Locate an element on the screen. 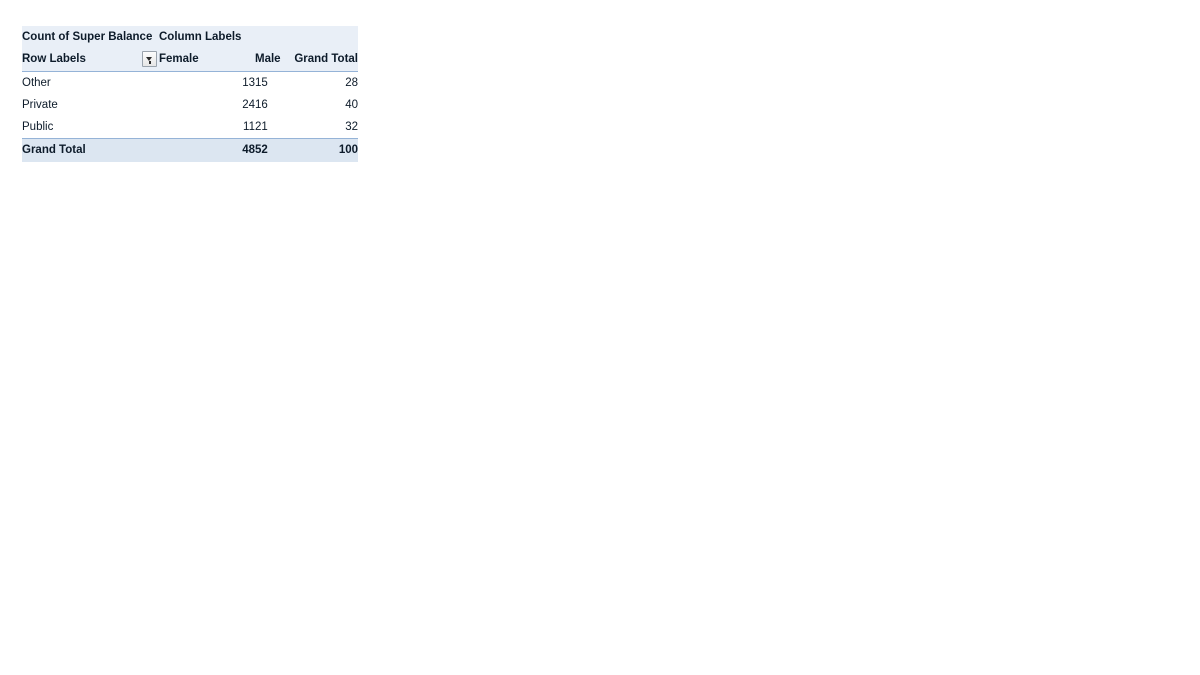 The height and width of the screenshot is (675, 1200). cell-public-grand-total: 32 is located at coordinates (324, 127).